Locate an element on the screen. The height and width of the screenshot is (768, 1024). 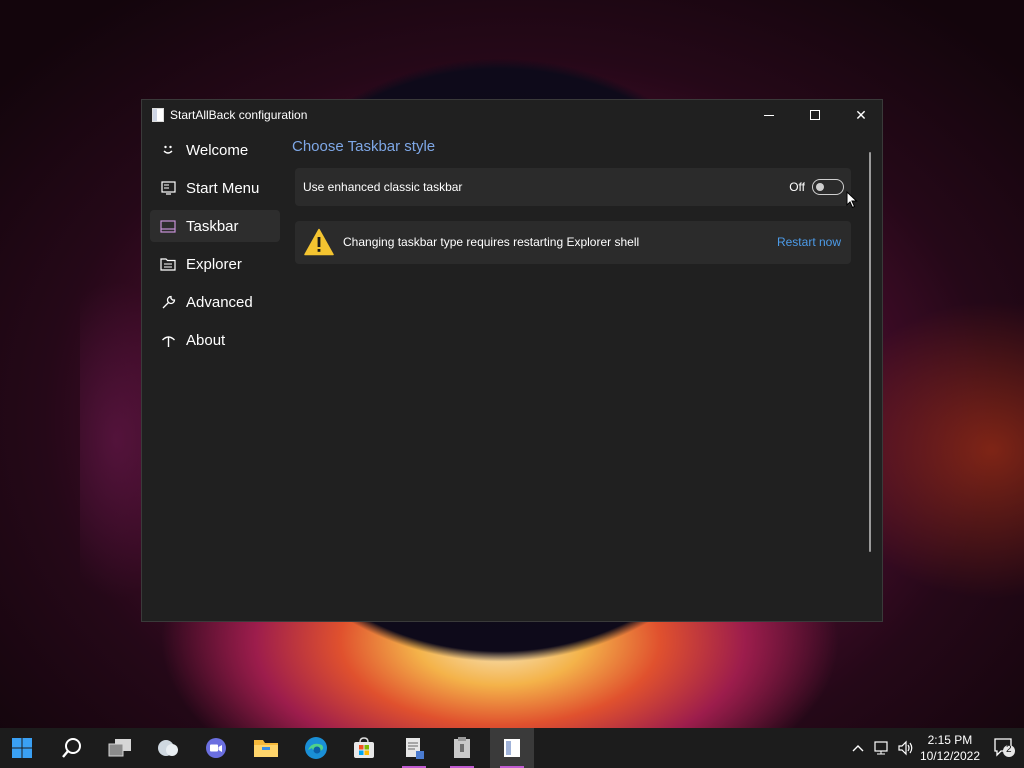
close-button: ✕ is located at coordinates (861, 115).